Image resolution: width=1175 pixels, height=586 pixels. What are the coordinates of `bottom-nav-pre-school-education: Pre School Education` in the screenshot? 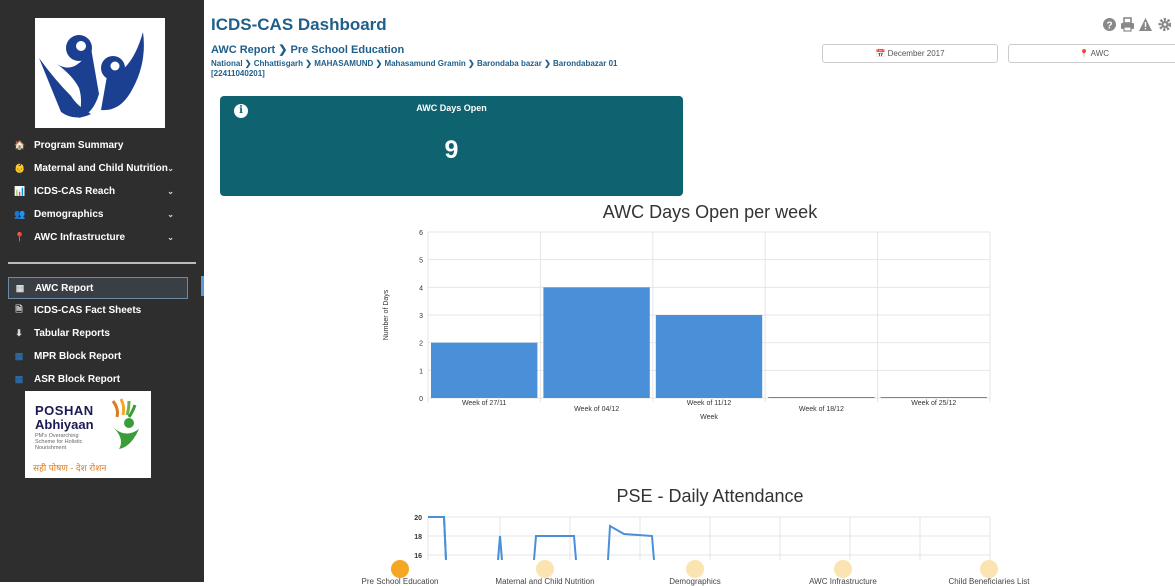 It's located at (400, 572).